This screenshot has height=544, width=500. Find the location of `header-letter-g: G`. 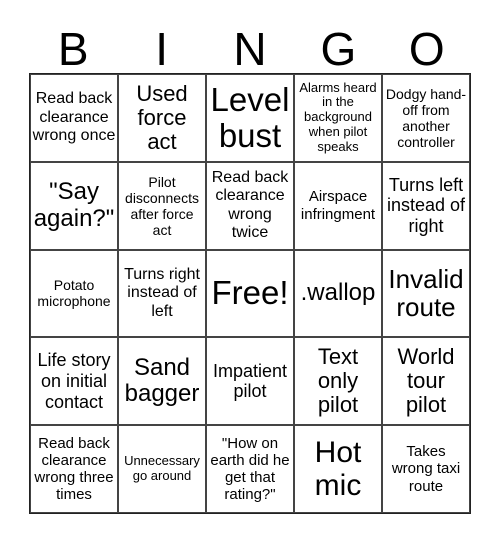

header-letter-g: G is located at coordinates (338, 49).